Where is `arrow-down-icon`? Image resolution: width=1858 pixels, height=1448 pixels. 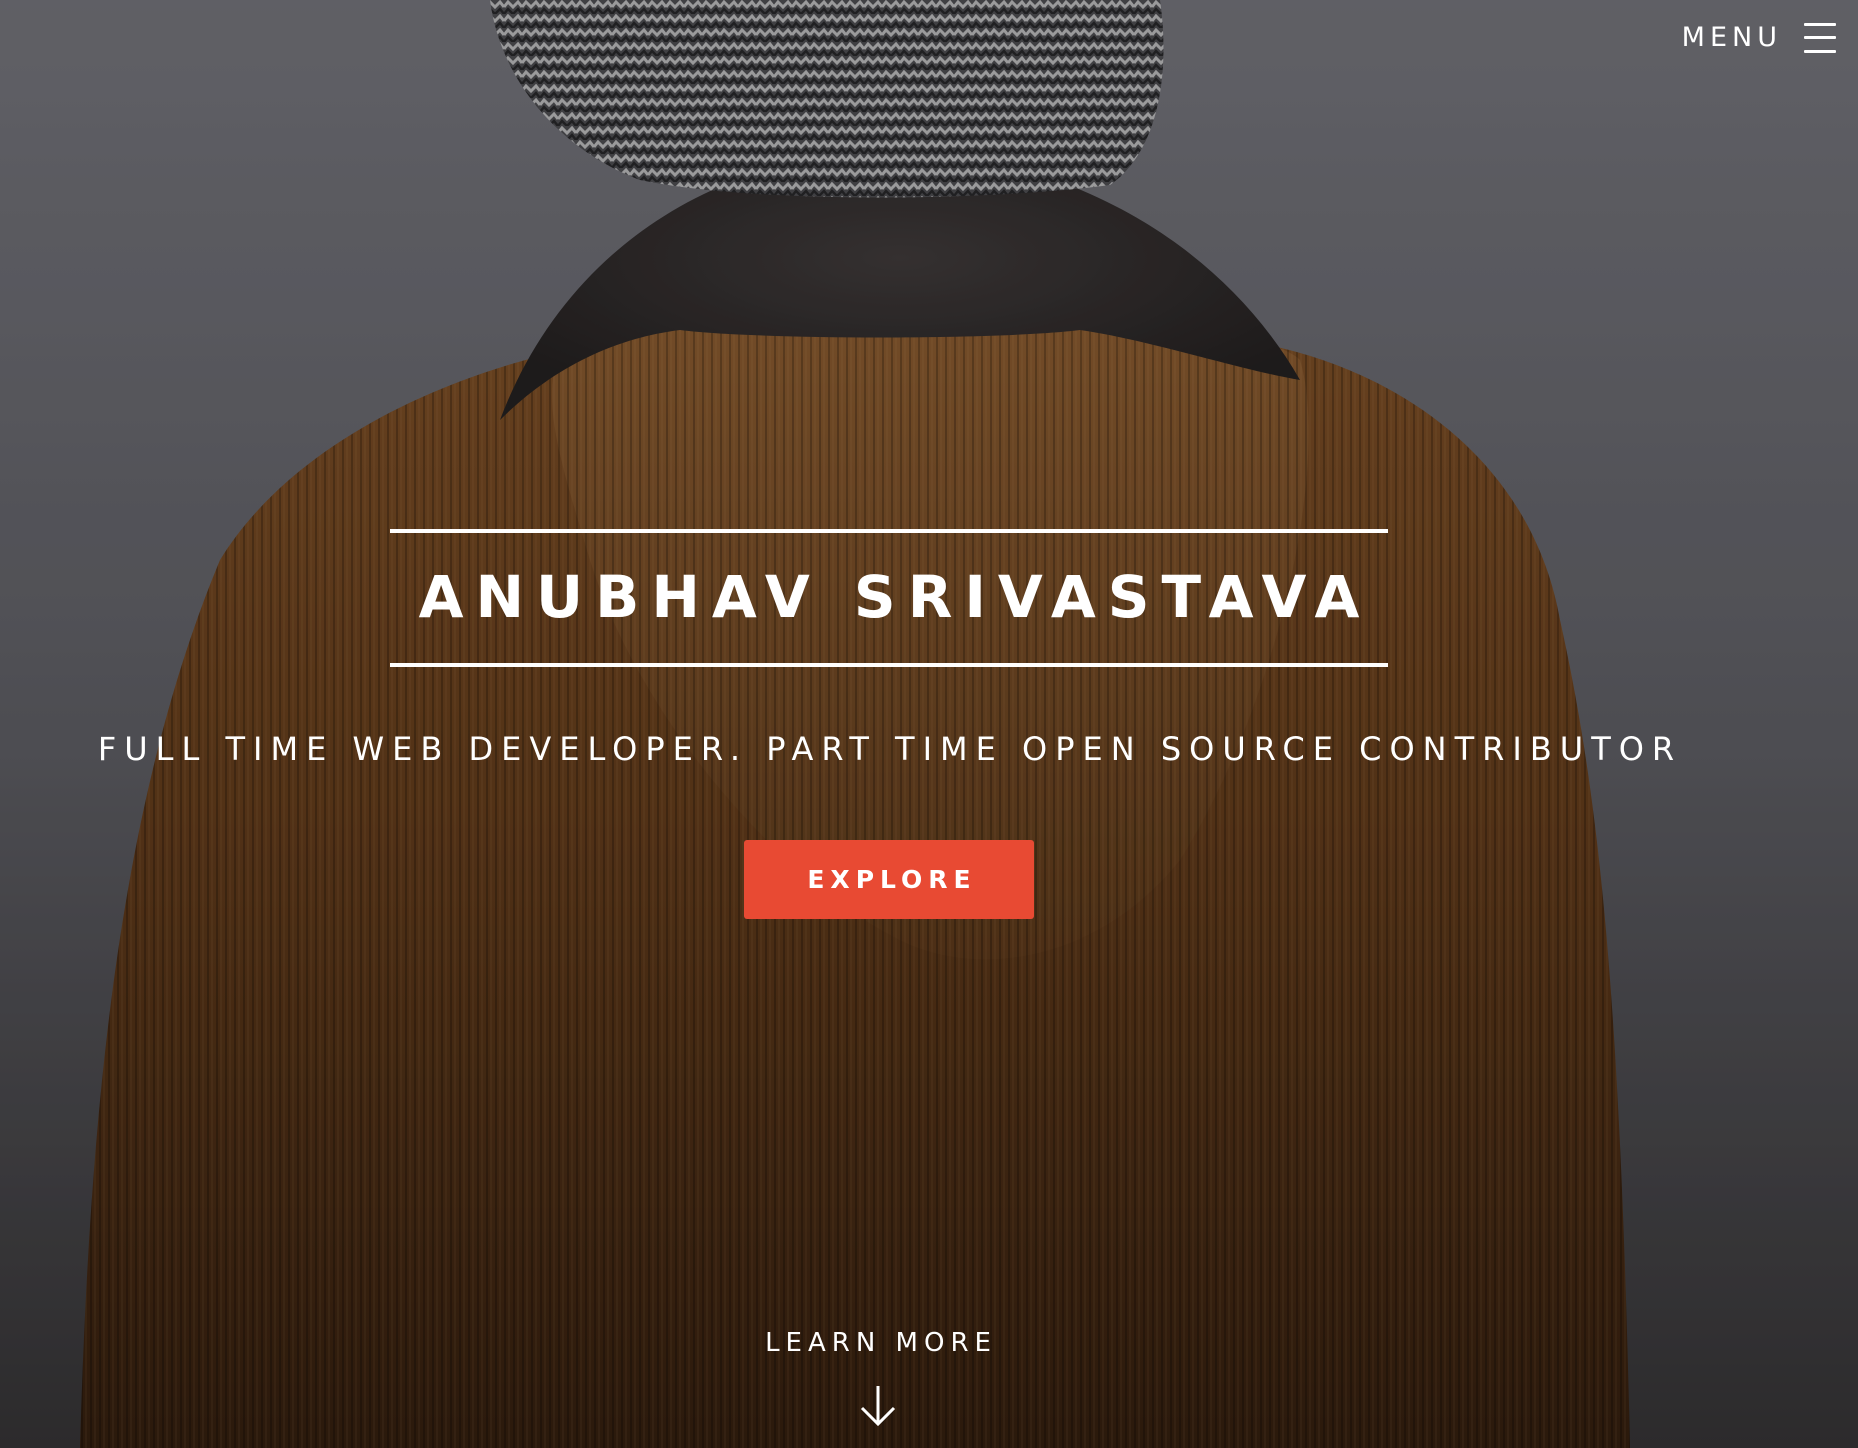 arrow-down-icon is located at coordinates (878, 1406).